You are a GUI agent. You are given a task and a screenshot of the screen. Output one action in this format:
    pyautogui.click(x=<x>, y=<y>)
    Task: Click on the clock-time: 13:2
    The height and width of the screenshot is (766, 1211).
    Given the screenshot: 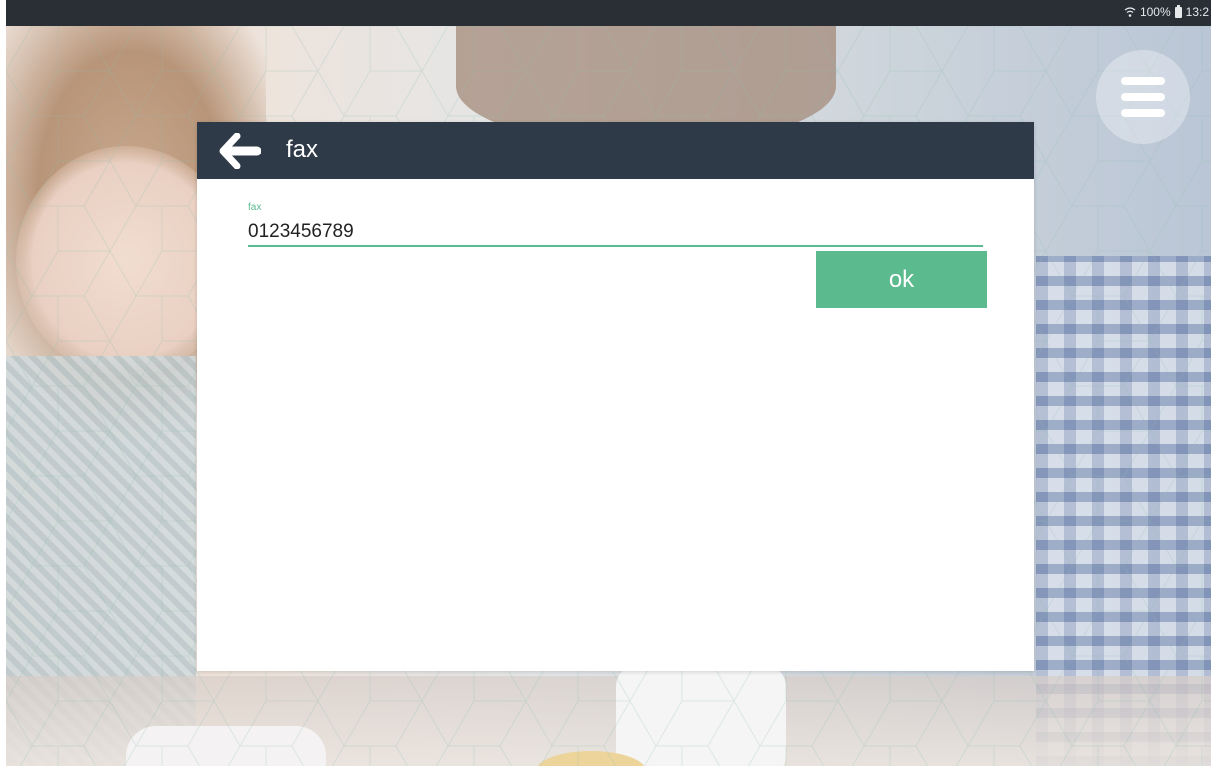 What is the action you would take?
    pyautogui.click(x=1197, y=12)
    